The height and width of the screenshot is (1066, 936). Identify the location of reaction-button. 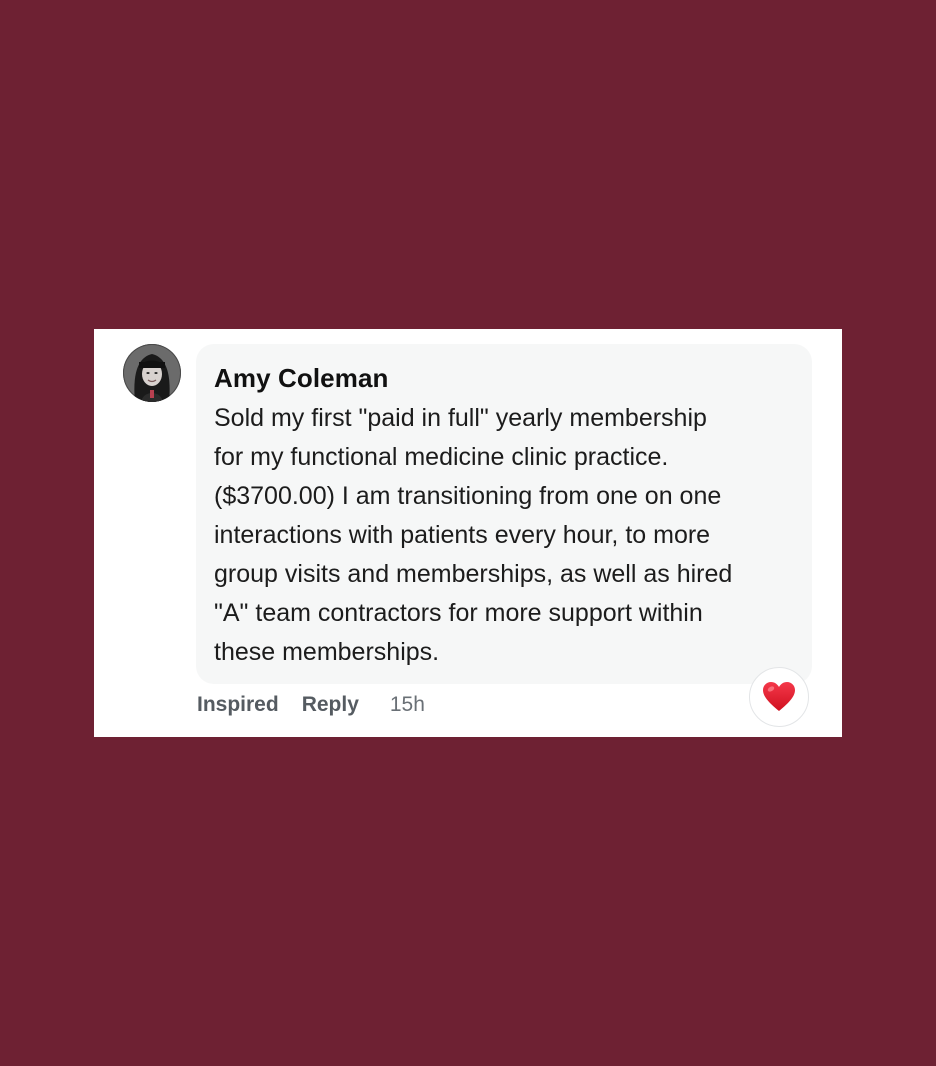
(779, 697).